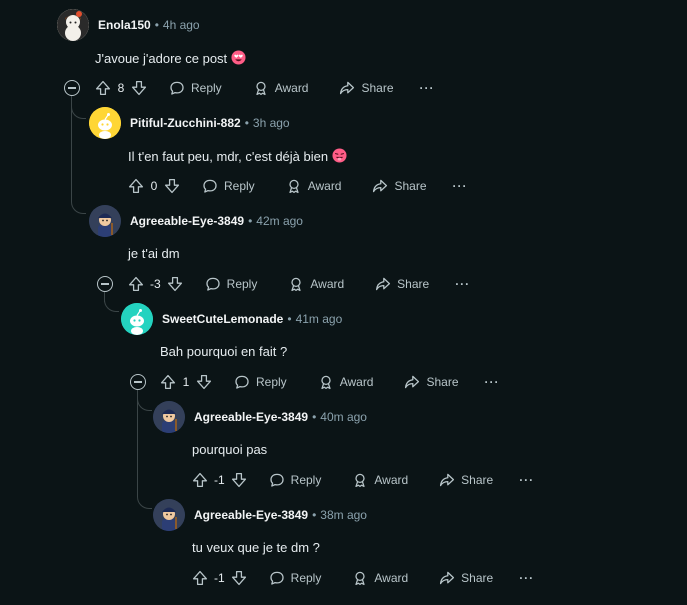  What do you see at coordinates (181, 25) in the screenshot?
I see `comment-time: 4h ago` at bounding box center [181, 25].